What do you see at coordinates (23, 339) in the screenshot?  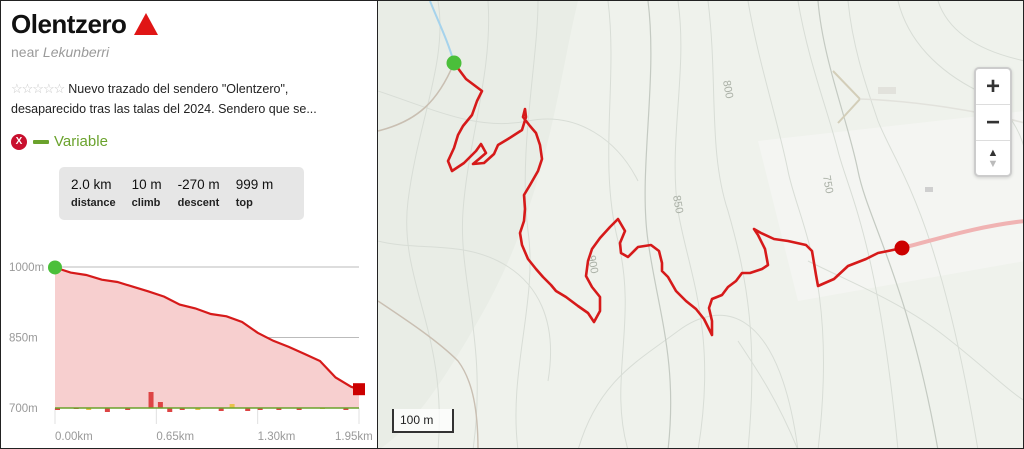 I see `y-tick-label: 850m` at bounding box center [23, 339].